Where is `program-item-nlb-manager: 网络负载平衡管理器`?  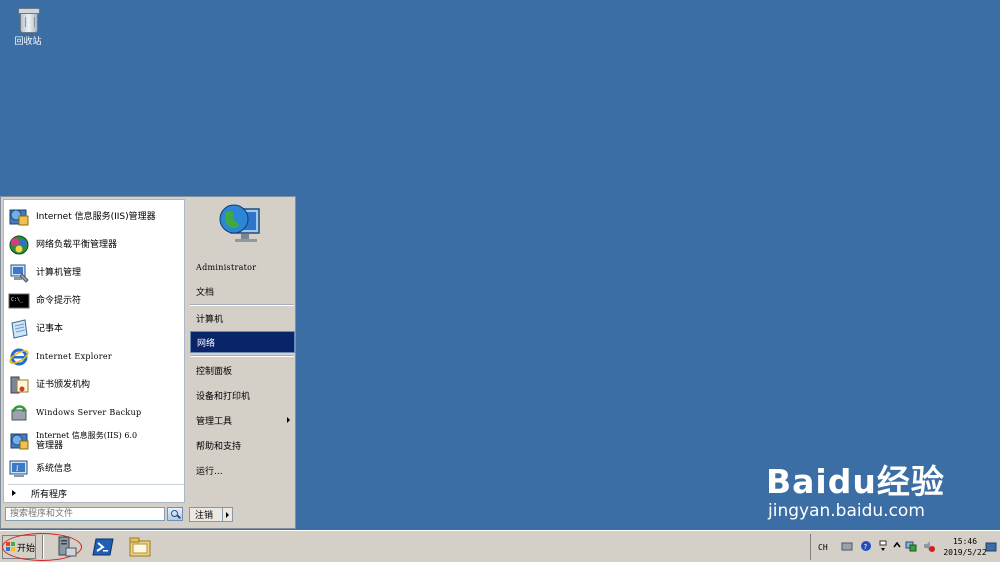 program-item-nlb-manager: 网络负载平衡管理器 is located at coordinates (95, 245).